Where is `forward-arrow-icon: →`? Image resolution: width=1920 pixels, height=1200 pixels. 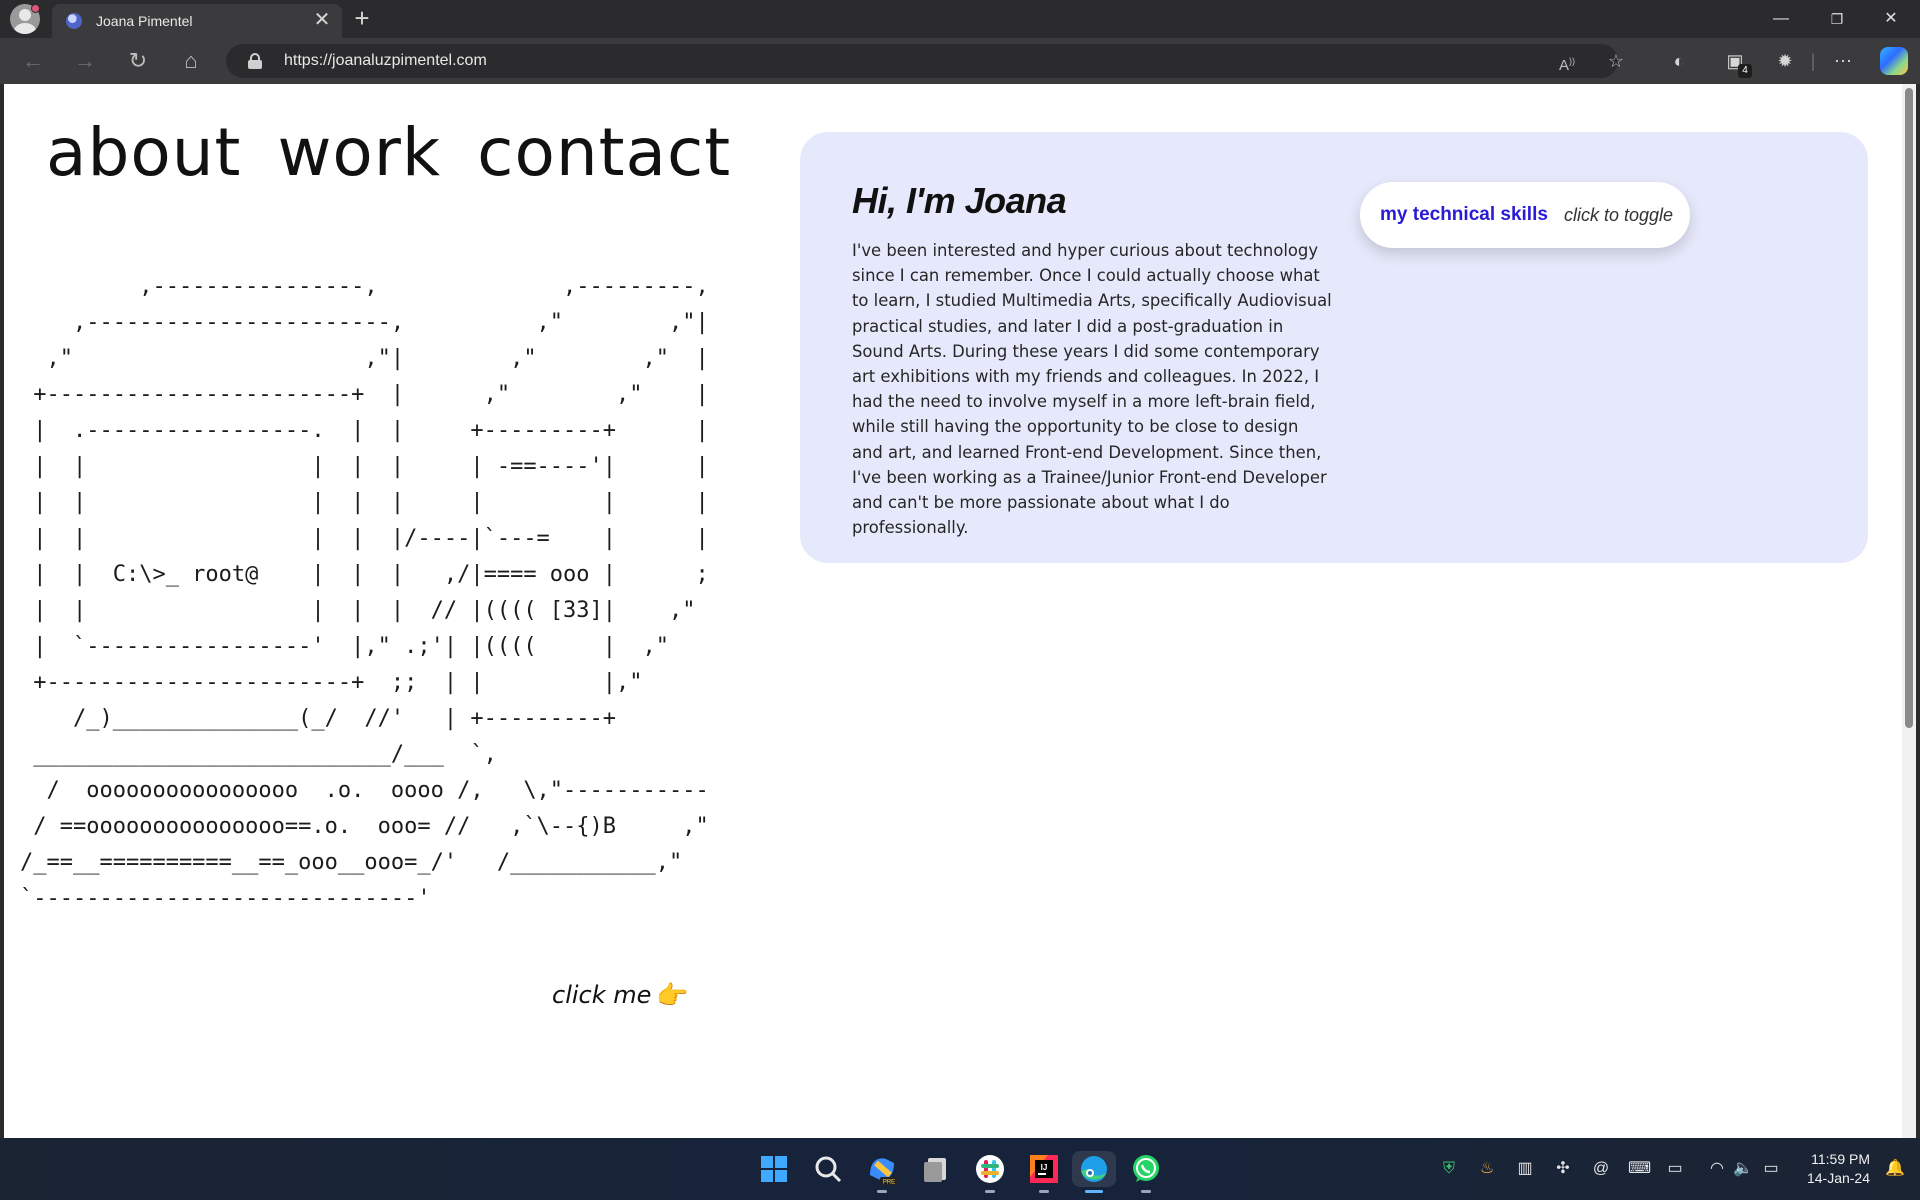
forward-arrow-icon: → is located at coordinates (85, 61).